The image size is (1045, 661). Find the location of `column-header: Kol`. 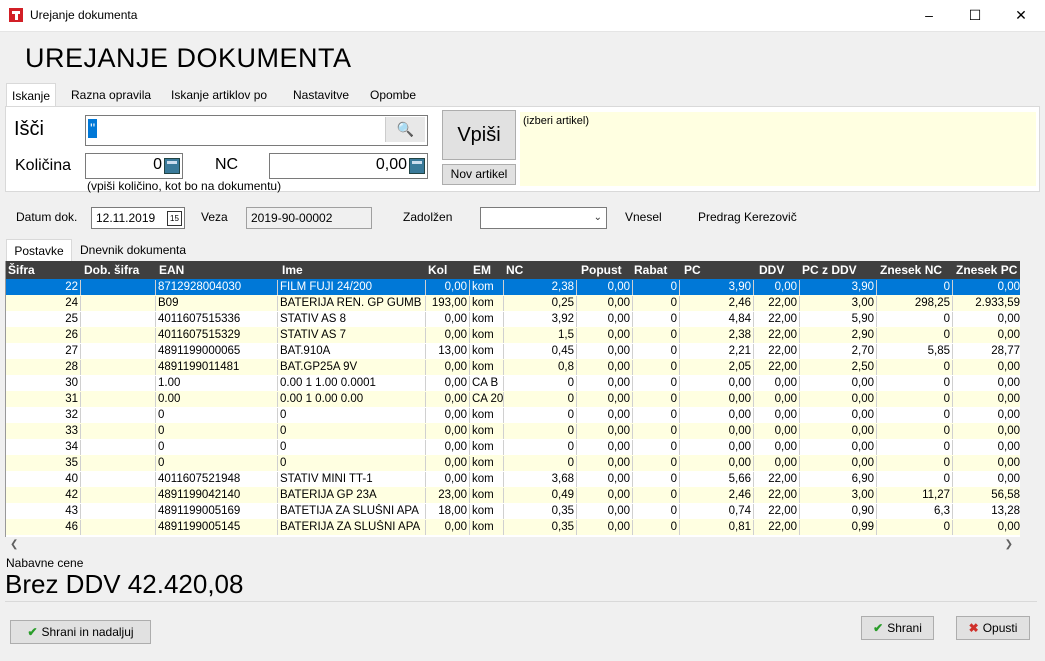

column-header: Kol is located at coordinates (437, 270).